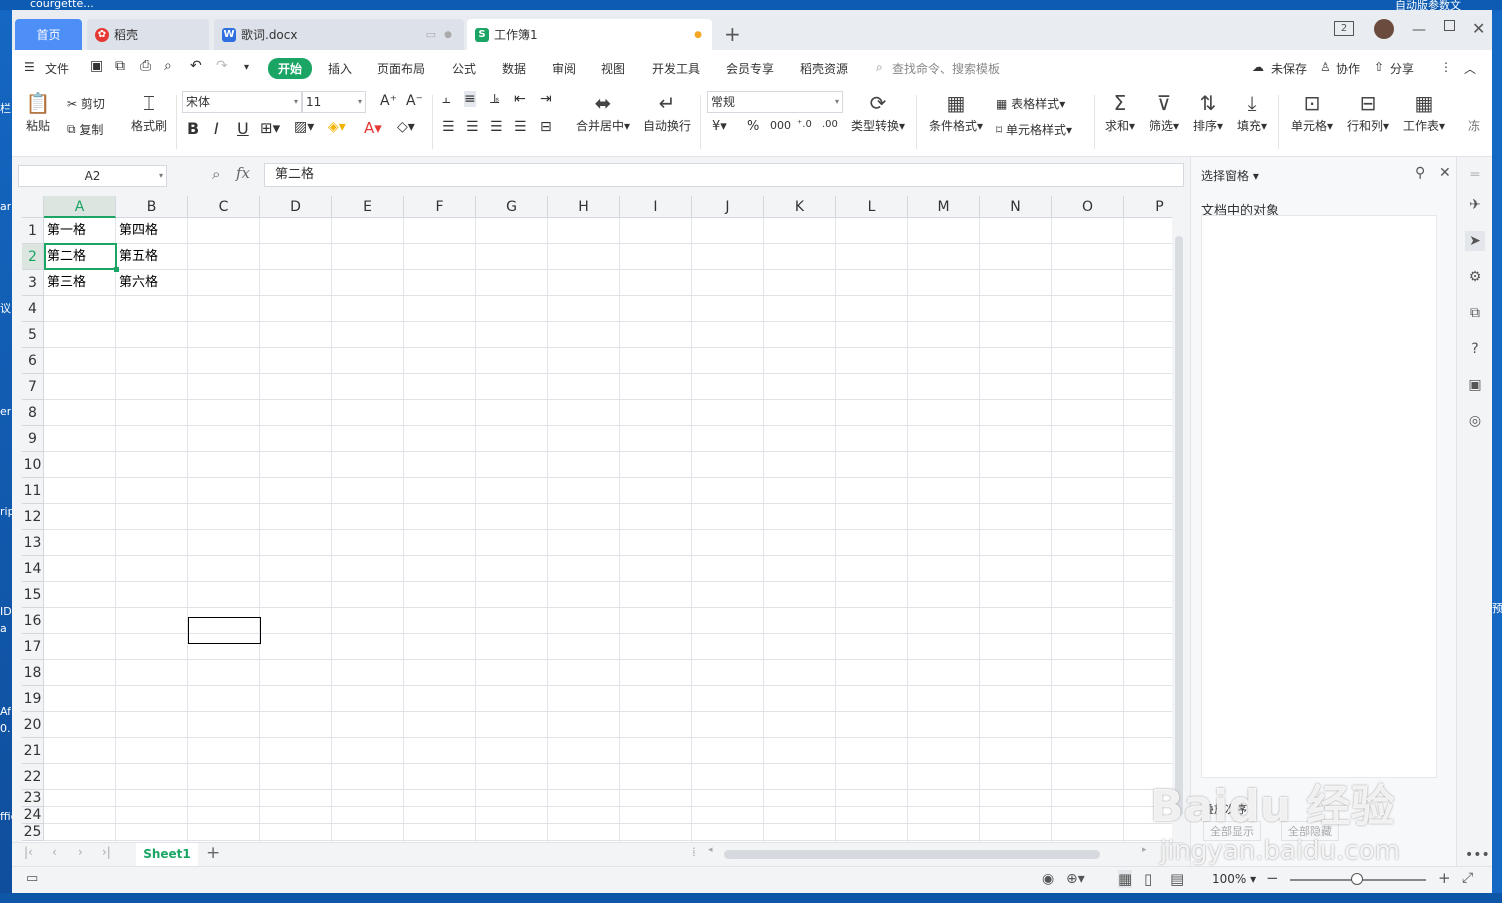 Image resolution: width=1502 pixels, height=903 pixels. What do you see at coordinates (80, 283) in the screenshot?
I see `cell-A3: 第三格` at bounding box center [80, 283].